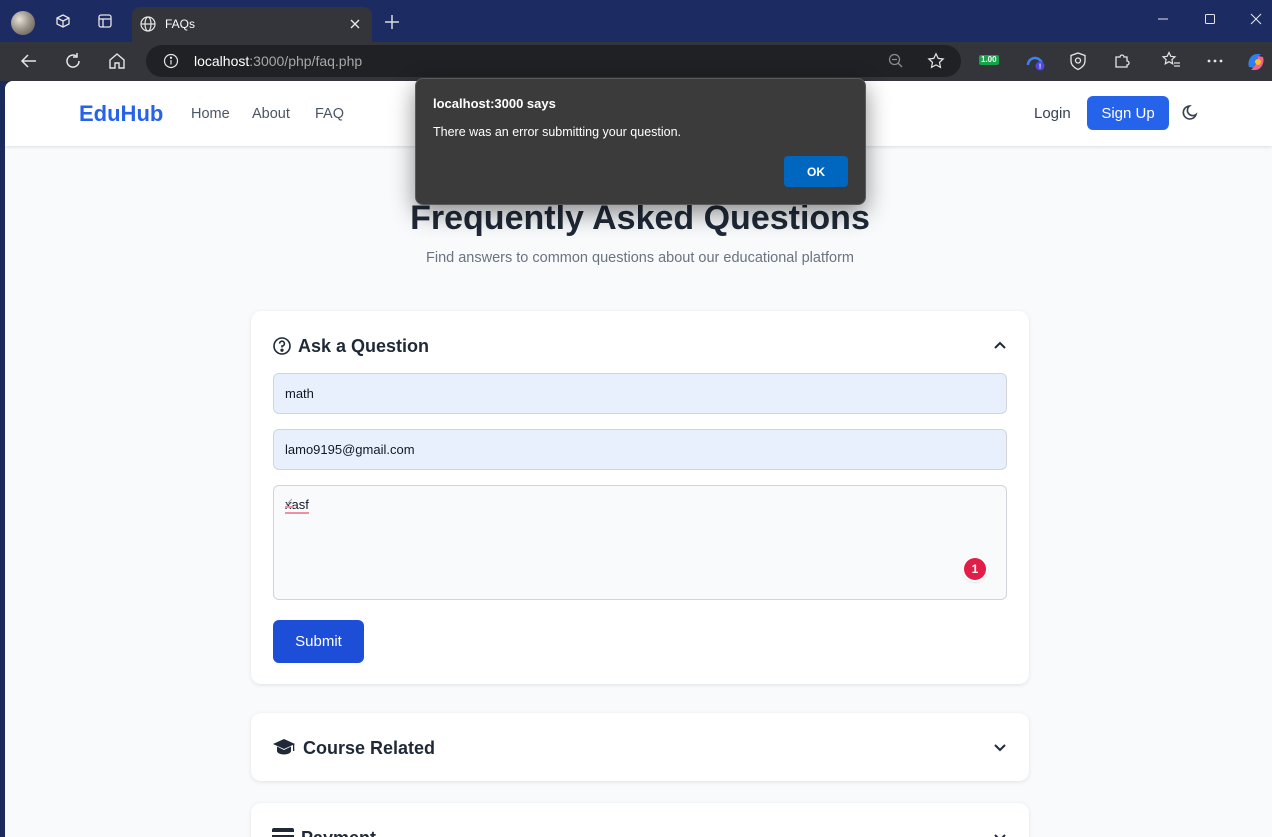 The image size is (1272, 837). Describe the element at coordinates (1052, 113) in the screenshot. I see `login-link: Login` at that location.